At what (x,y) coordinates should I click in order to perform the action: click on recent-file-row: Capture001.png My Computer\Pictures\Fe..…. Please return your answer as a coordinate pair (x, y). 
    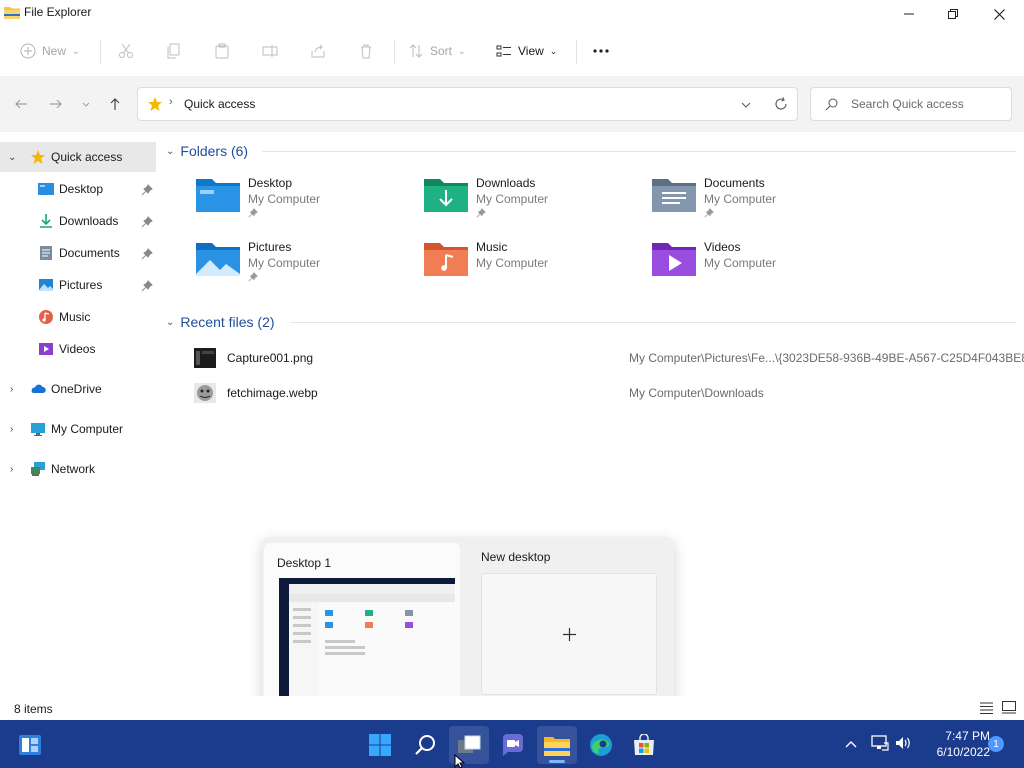
    Looking at the image, I should click on (608, 359).